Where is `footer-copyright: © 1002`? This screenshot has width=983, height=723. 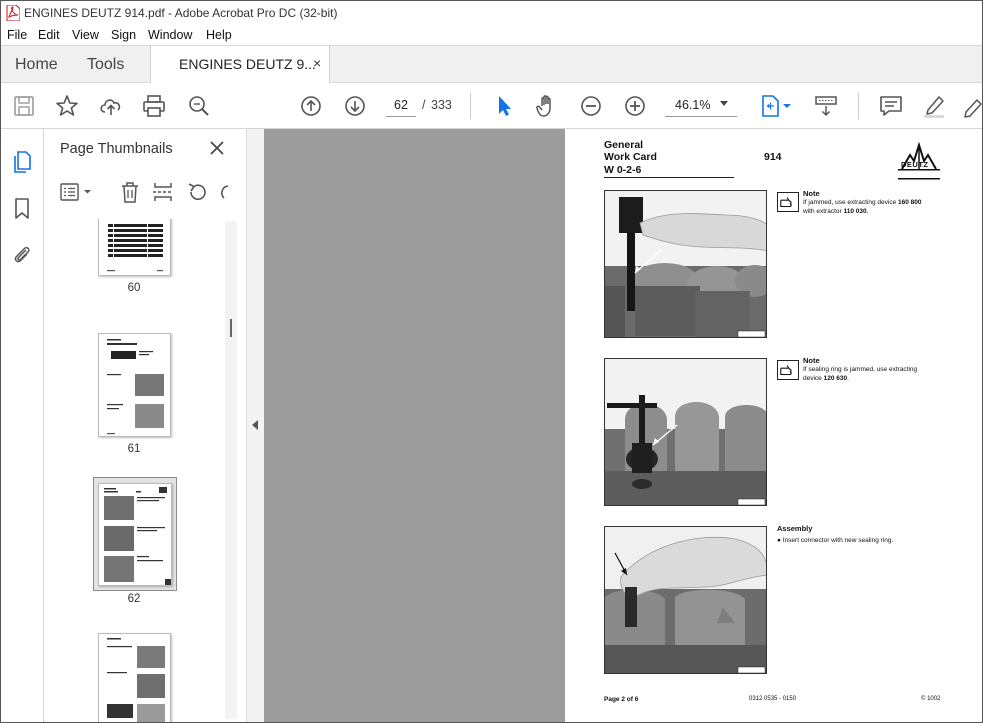
footer-copyright: © 1002 is located at coordinates (931, 699).